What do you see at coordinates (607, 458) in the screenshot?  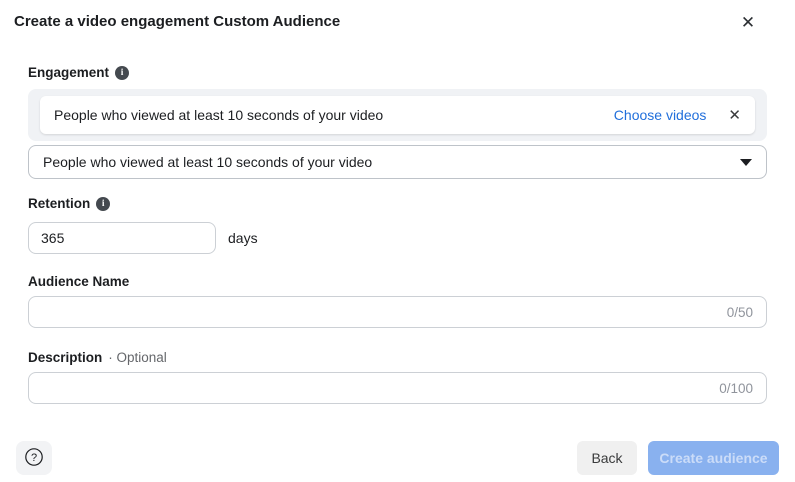 I see `back-button: Back` at bounding box center [607, 458].